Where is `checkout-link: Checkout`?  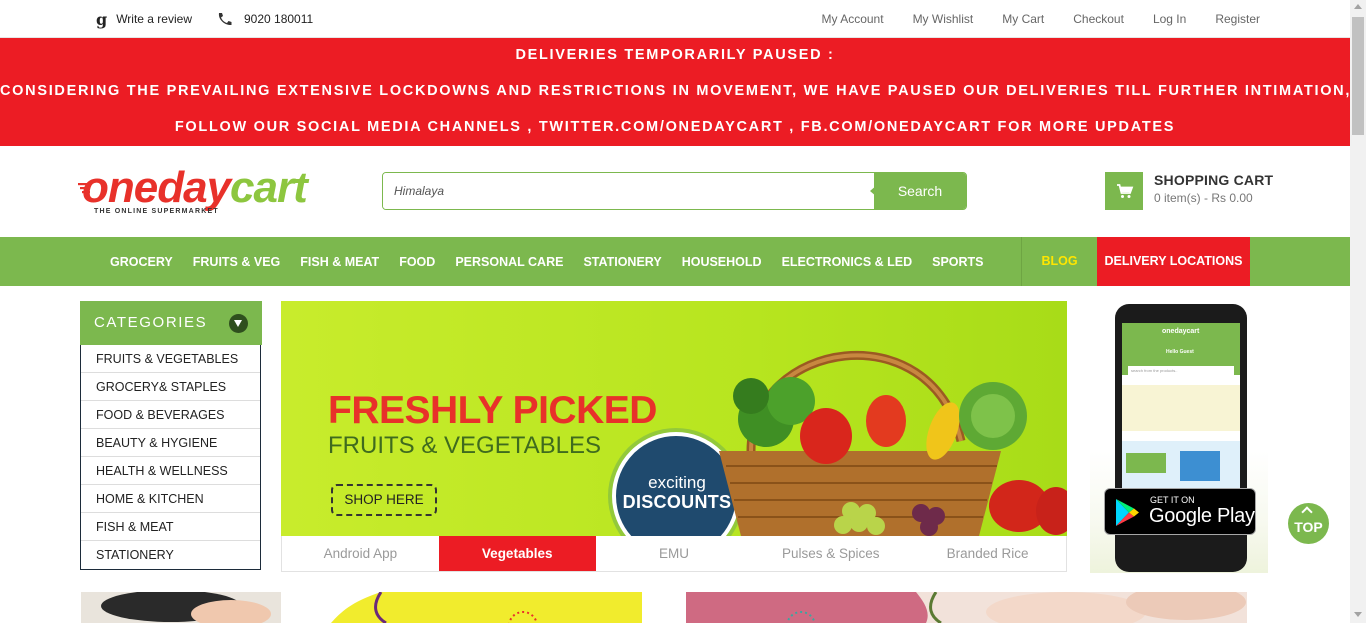
checkout-link: Checkout is located at coordinates (1098, 19).